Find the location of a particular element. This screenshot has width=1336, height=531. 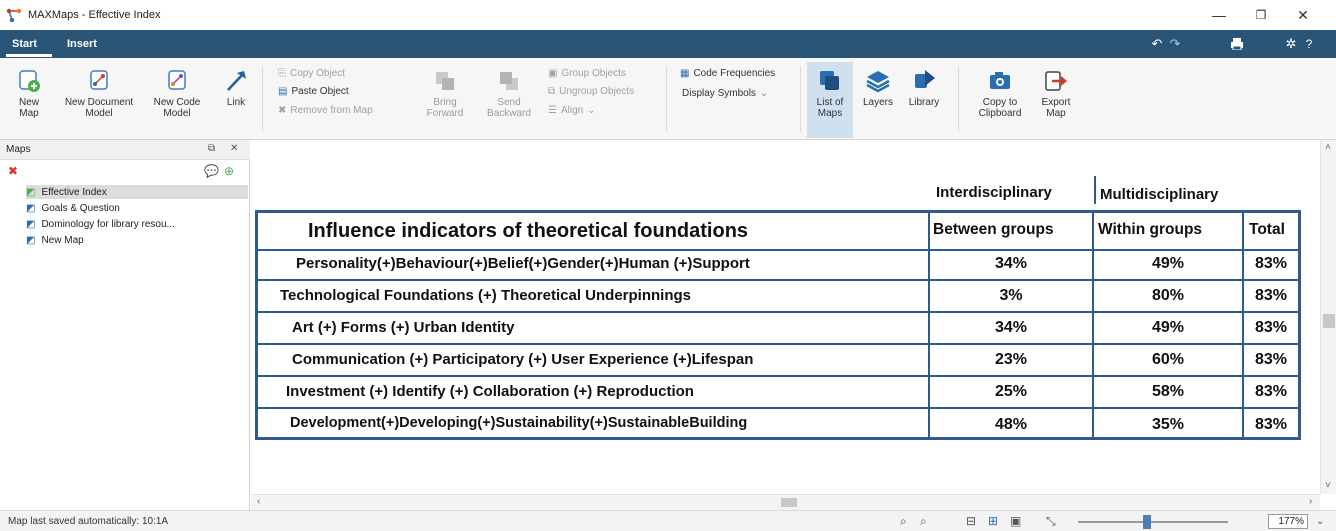

zoom-out-icon: ⌕ is located at coordinates (903, 521).